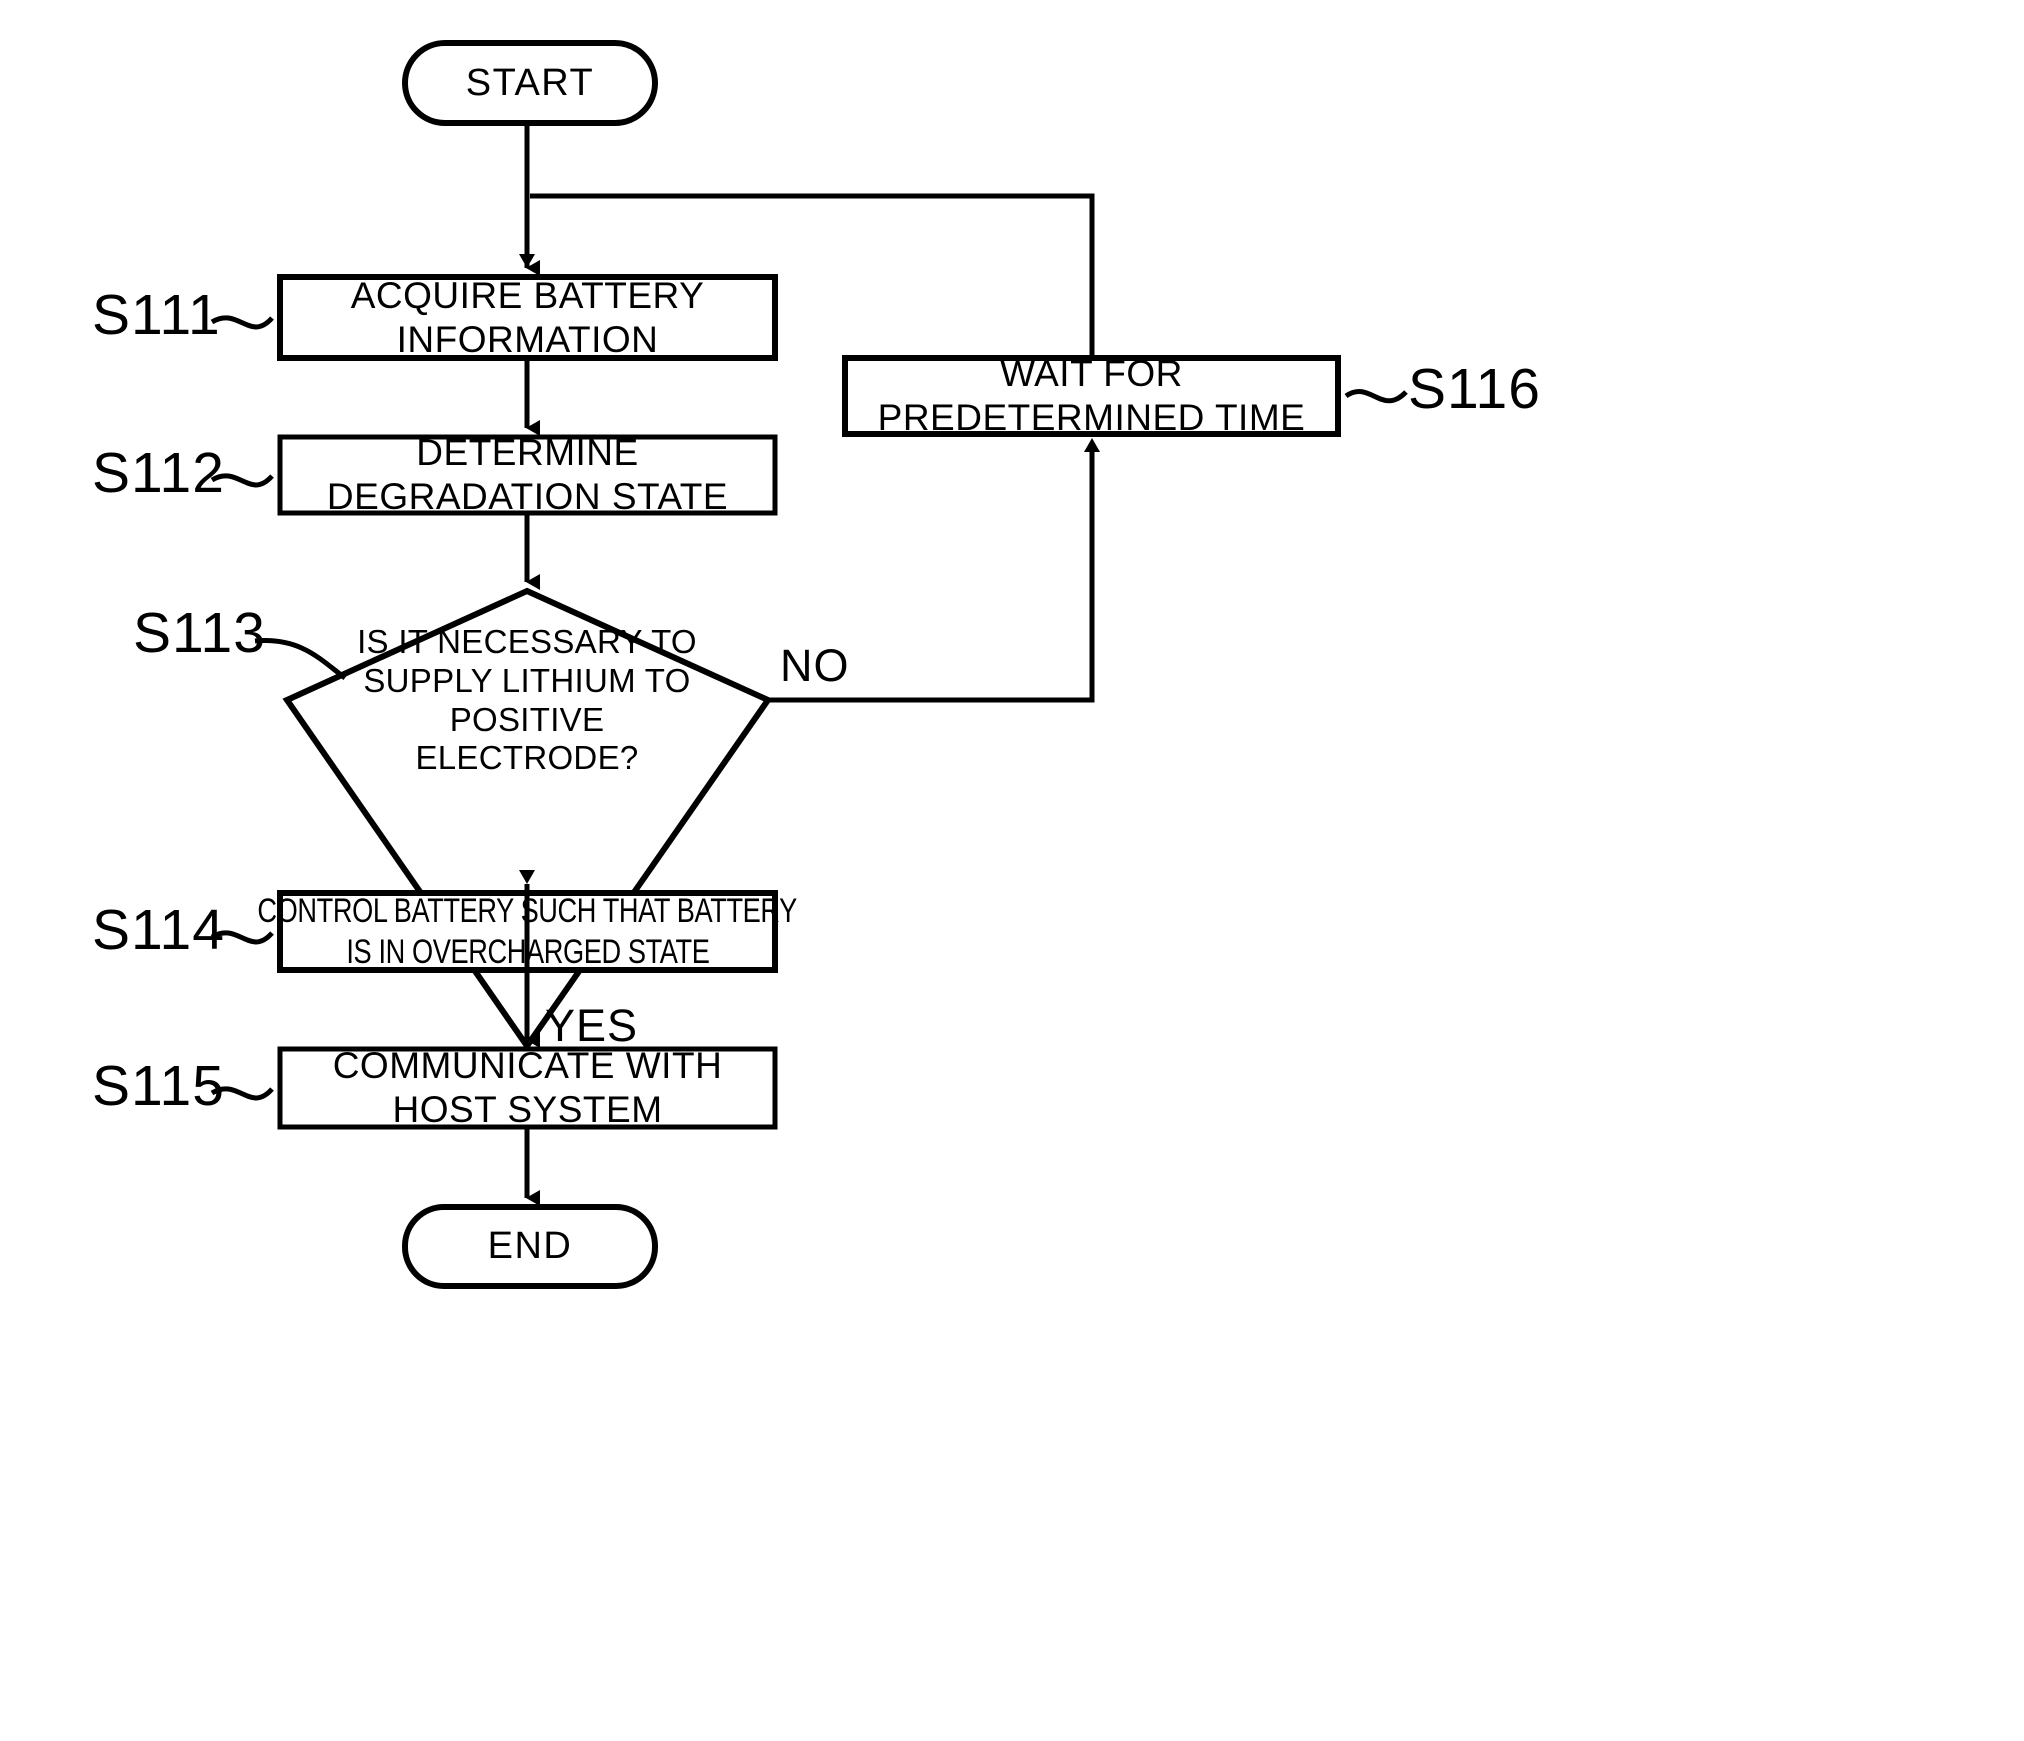 The height and width of the screenshot is (1741, 2024). I want to click on s112-box-shape, so click(527, 475).